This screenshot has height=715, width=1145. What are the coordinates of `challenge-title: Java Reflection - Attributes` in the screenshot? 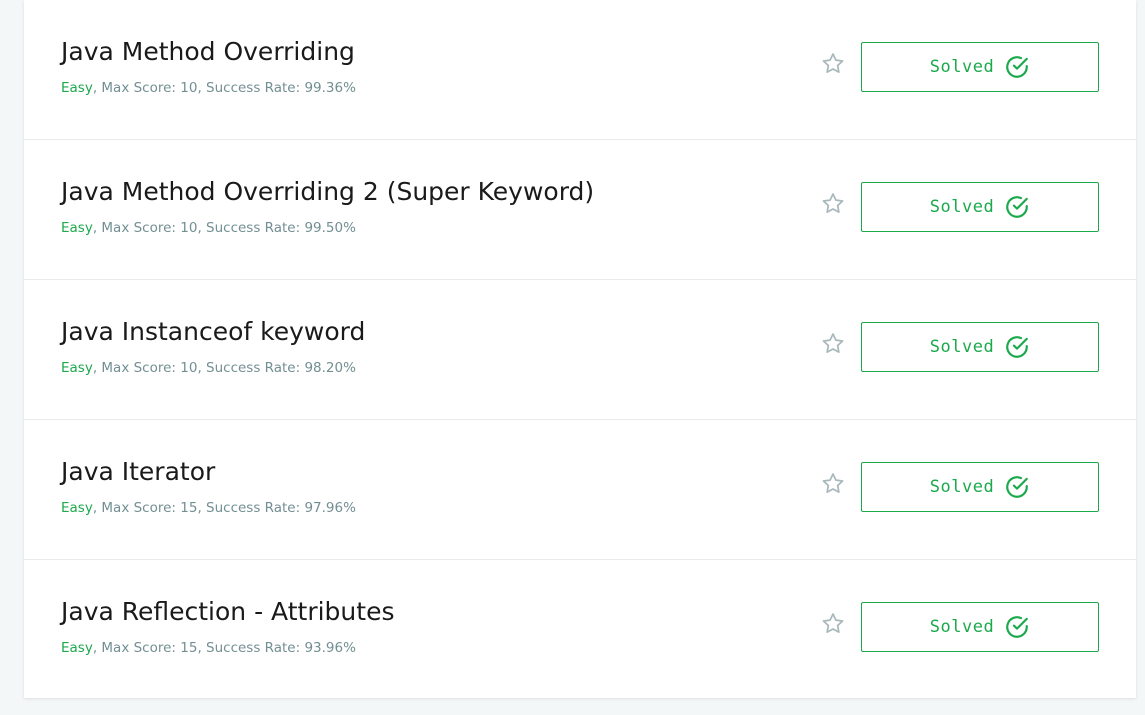 It's located at (227, 611).